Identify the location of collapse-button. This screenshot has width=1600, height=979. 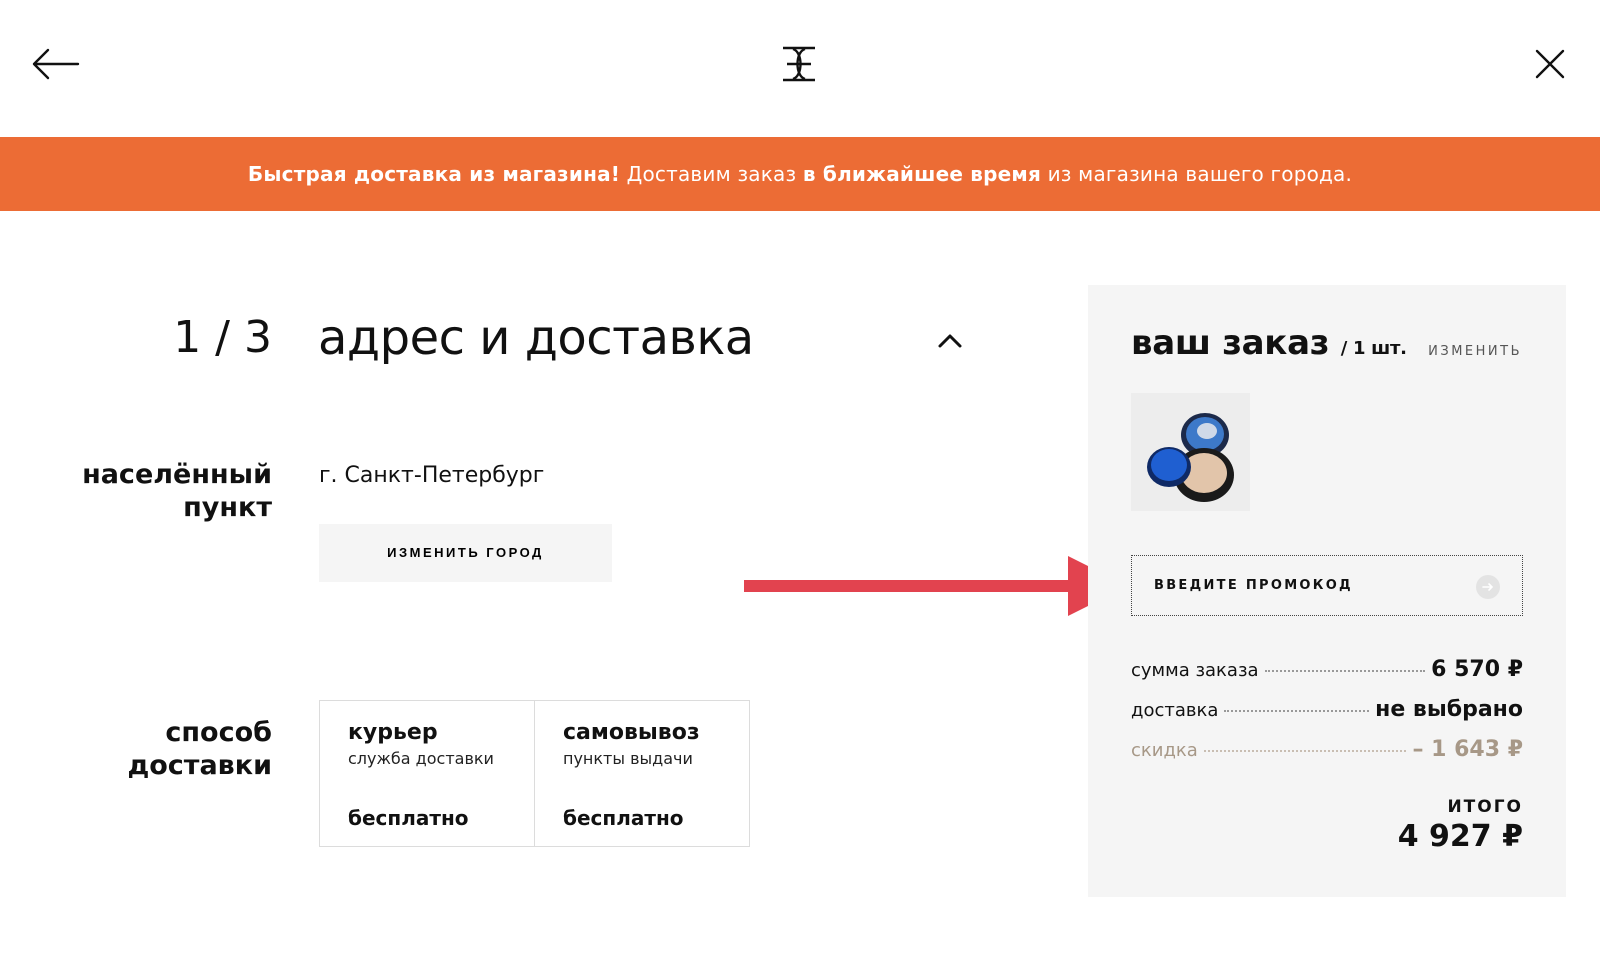
(950, 340).